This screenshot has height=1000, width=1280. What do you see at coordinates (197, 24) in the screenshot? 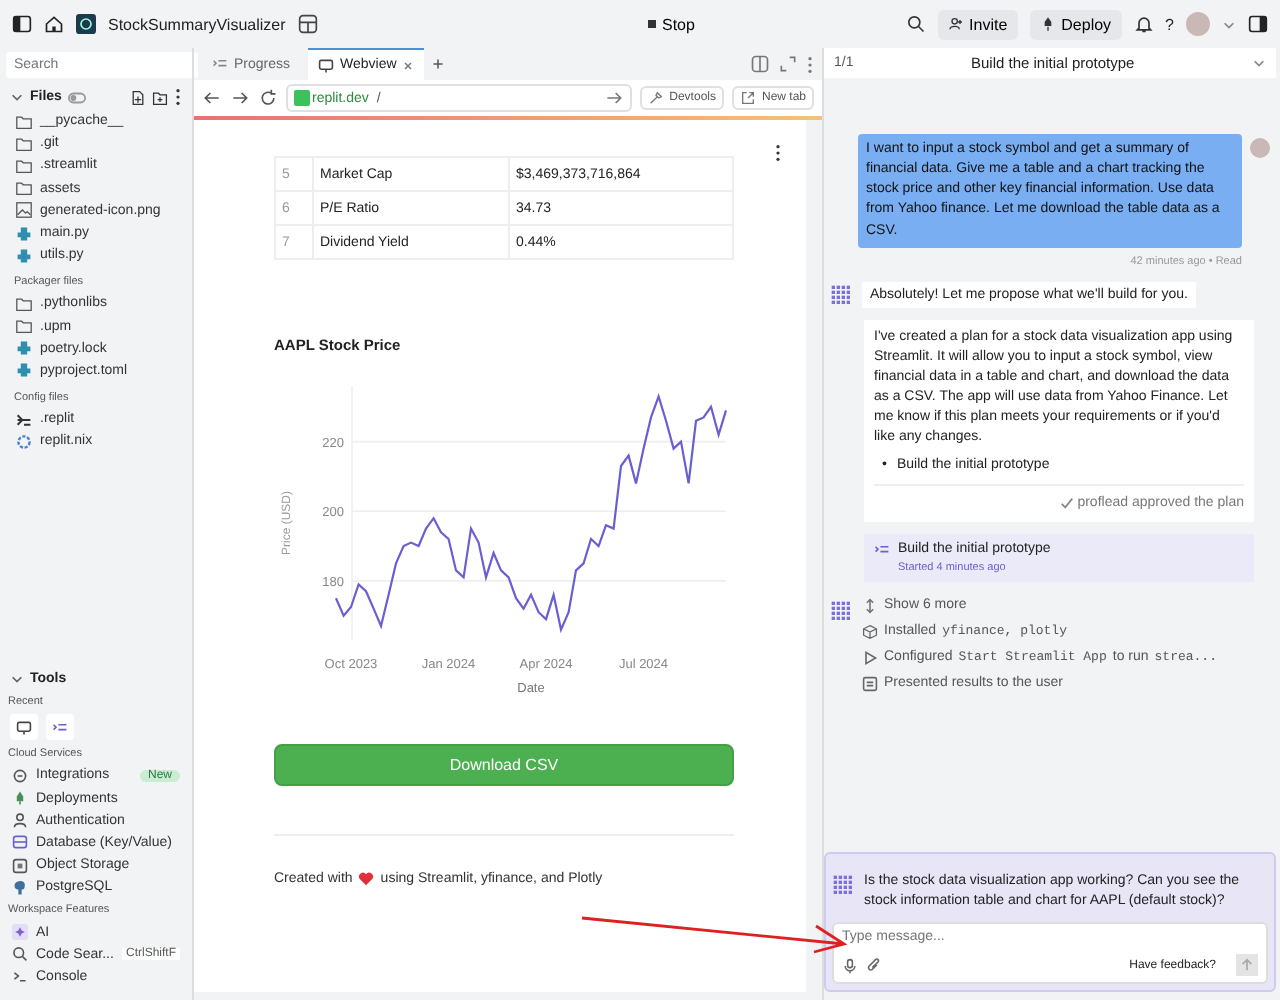
I see `project-name: StockSummaryVisualizer` at bounding box center [197, 24].